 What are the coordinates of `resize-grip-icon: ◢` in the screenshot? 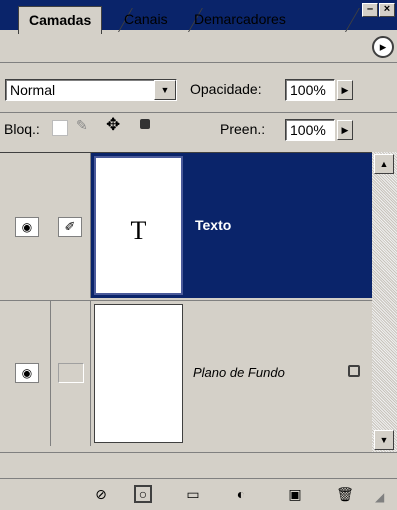 It's located at (379, 497).